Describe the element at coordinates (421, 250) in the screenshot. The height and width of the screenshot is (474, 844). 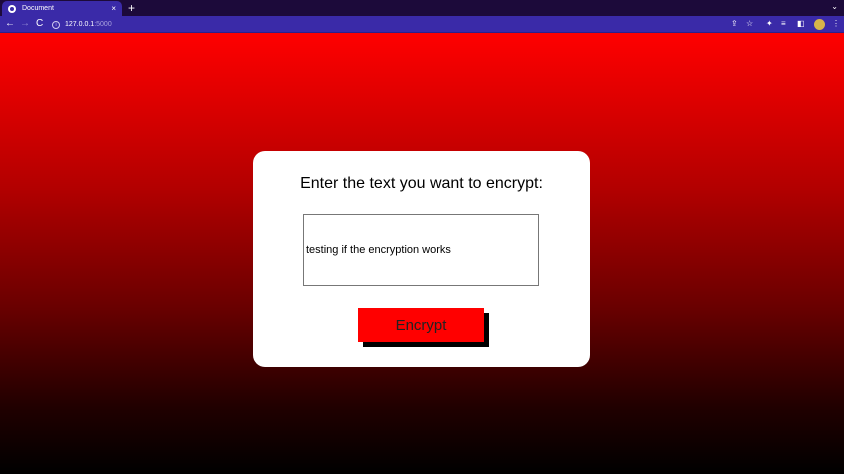
I see `text-to-encrypt-input` at that location.